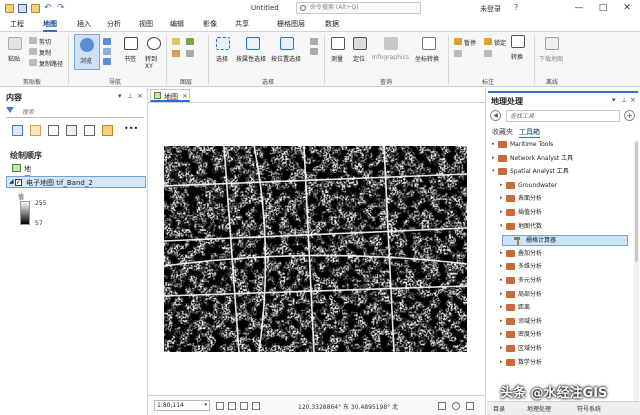 The image size is (640, 415). Describe the element at coordinates (563, 213) in the screenshot. I see `toolset-item: ▸ 插值分析` at that location.